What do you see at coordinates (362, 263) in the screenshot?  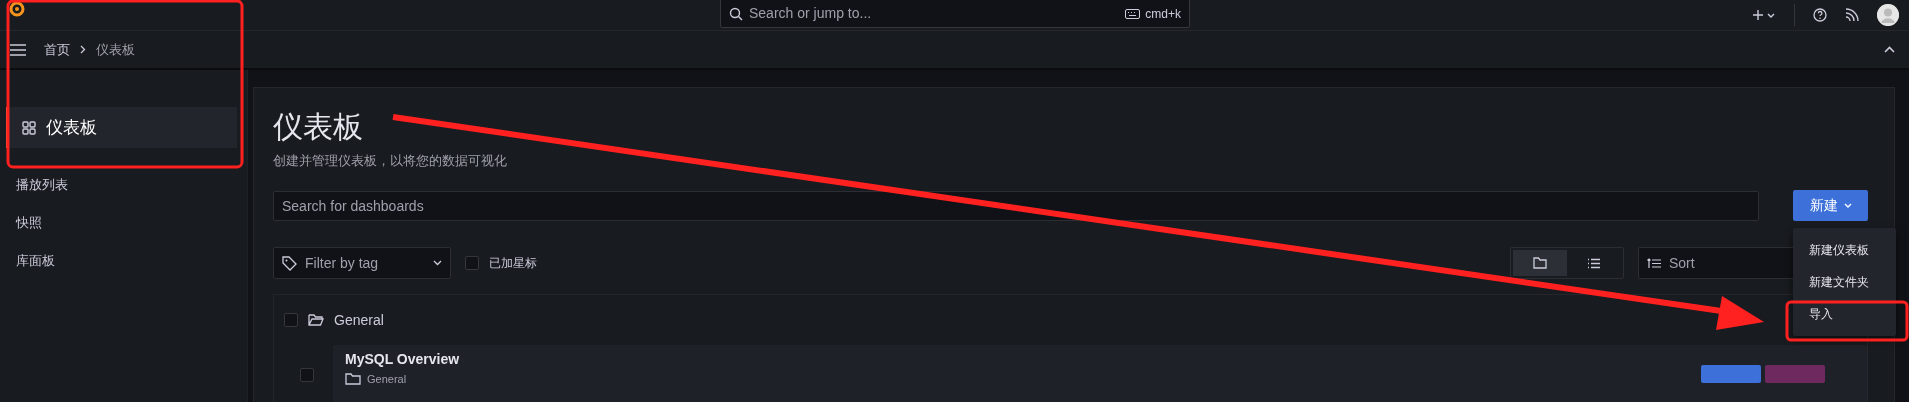 I see `tag-filter-field: Filter by tag` at bounding box center [362, 263].